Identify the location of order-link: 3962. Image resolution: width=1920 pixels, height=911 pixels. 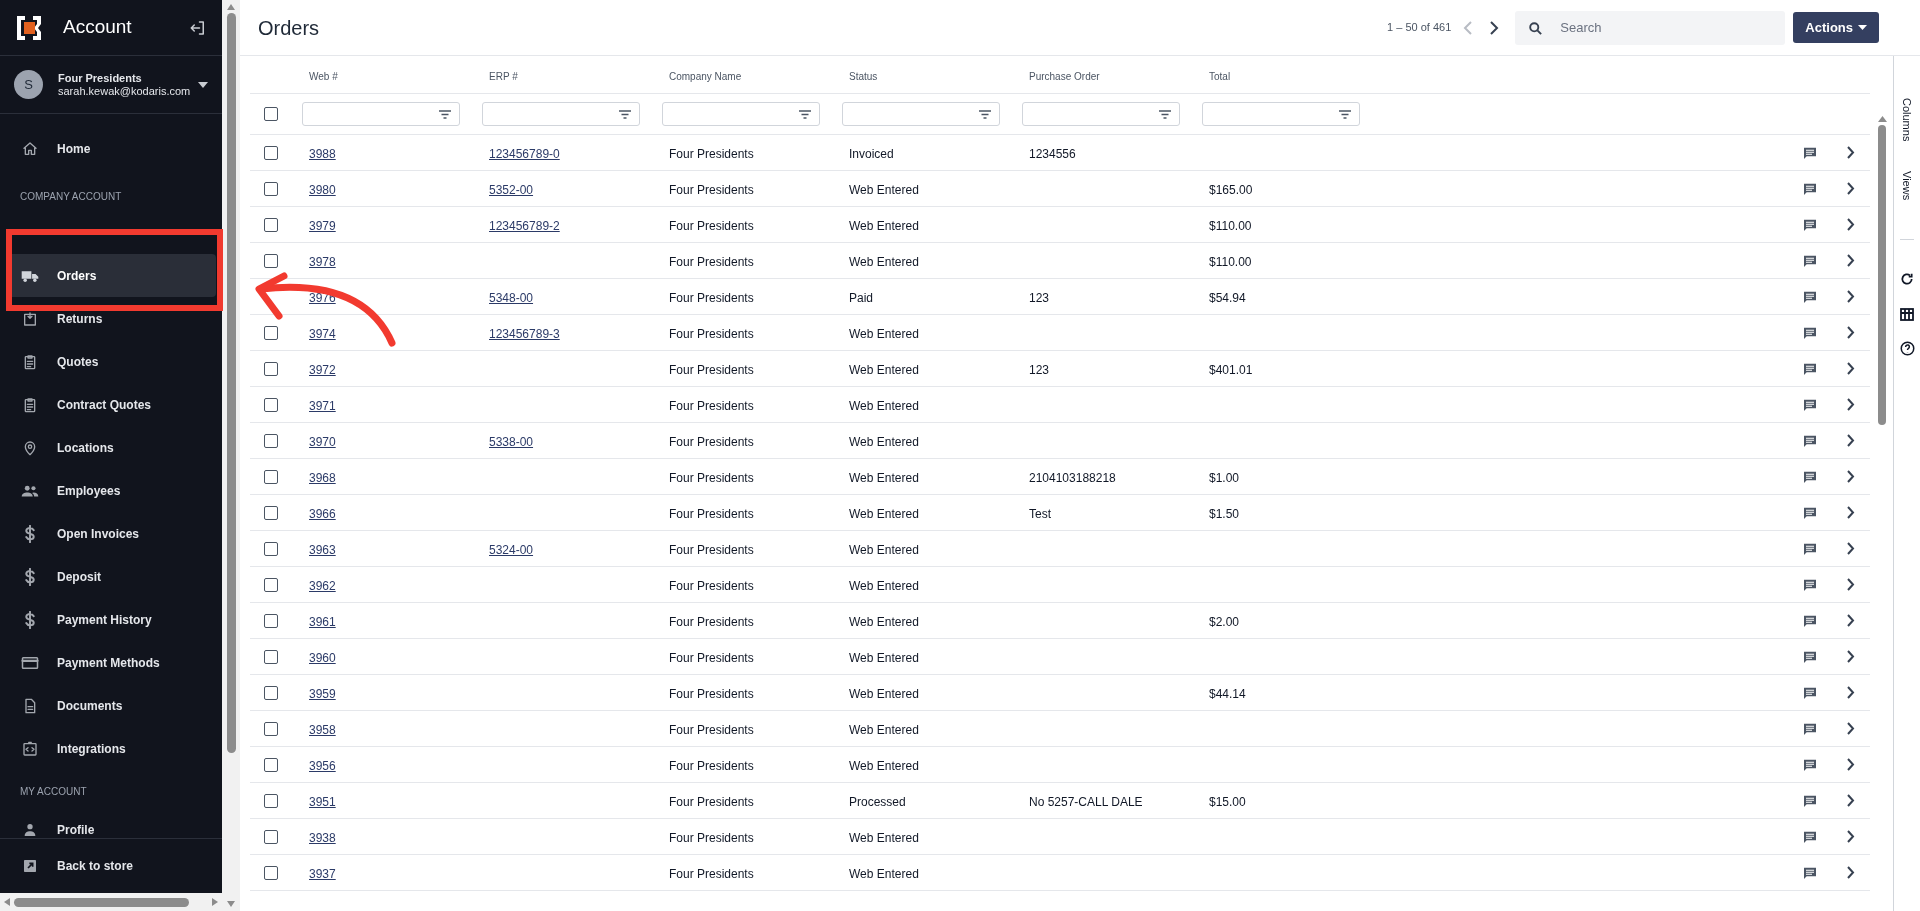
(322, 585).